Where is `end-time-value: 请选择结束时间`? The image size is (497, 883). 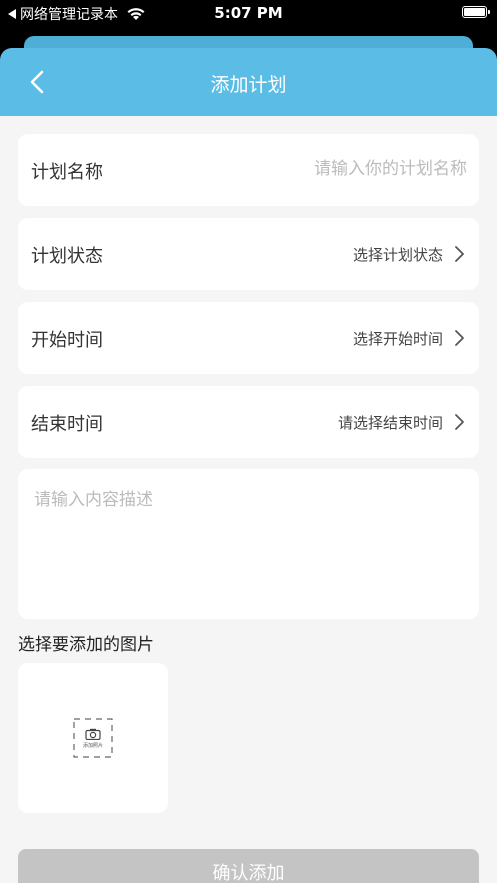
end-time-value: 请选择结束时间 is located at coordinates (390, 423).